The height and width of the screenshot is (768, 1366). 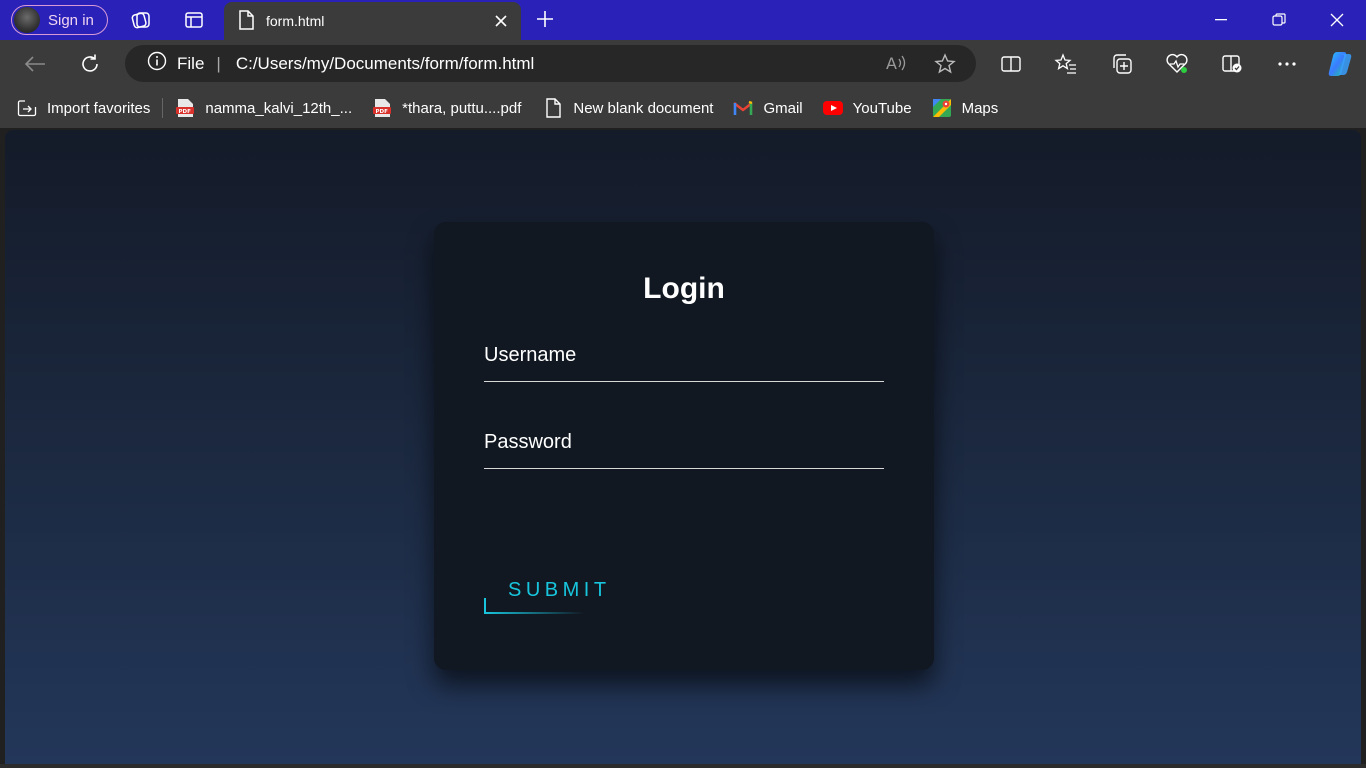 What do you see at coordinates (1066, 64) in the screenshot?
I see `favorites-icon` at bounding box center [1066, 64].